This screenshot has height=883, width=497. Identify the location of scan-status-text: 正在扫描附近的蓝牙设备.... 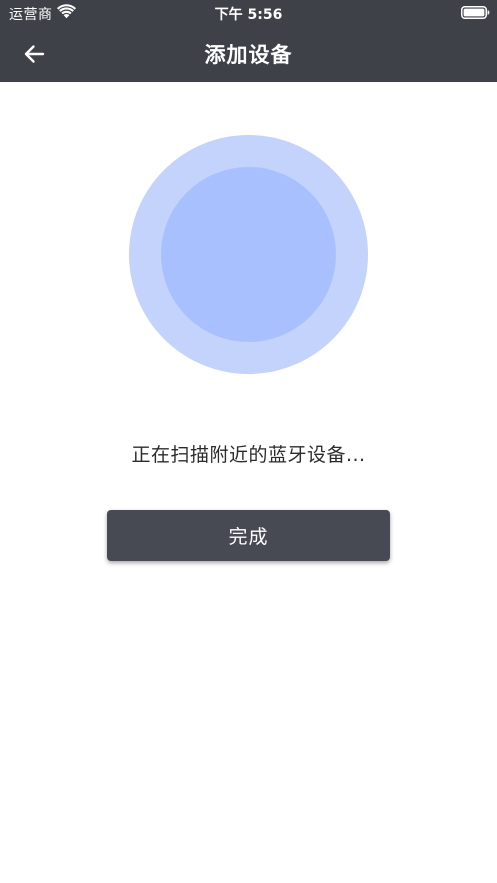
(248, 455).